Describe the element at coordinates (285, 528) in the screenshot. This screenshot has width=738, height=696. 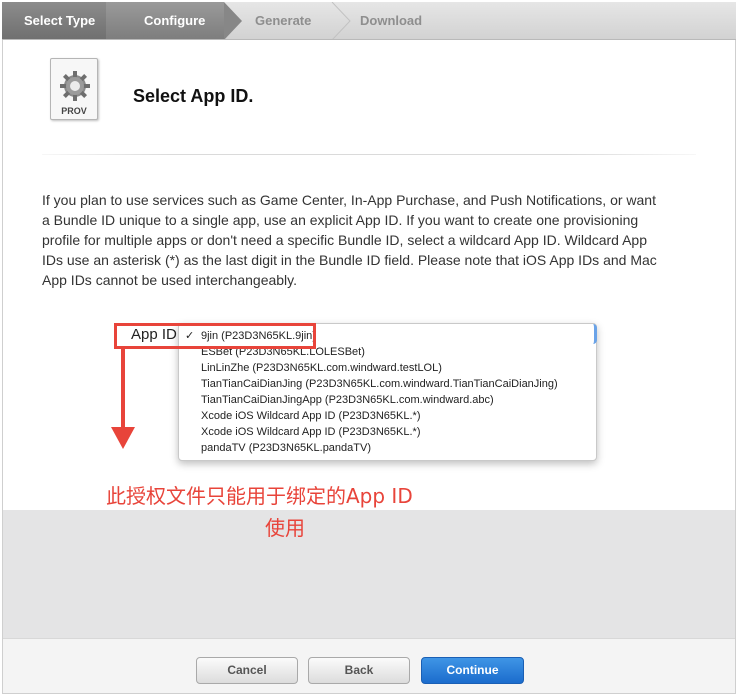
I see `annotation-line-2: 使用` at that location.